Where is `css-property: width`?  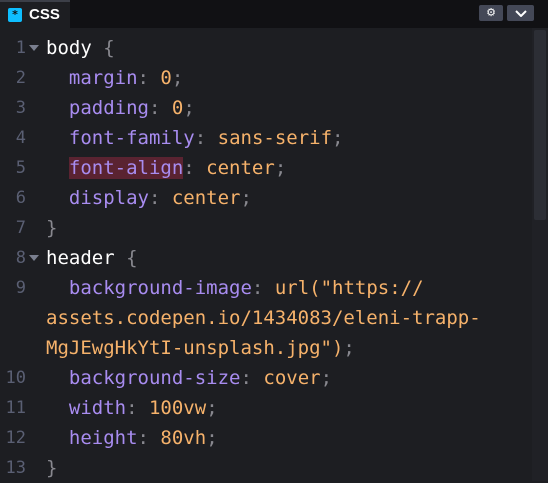 css-property: width is located at coordinates (97, 408).